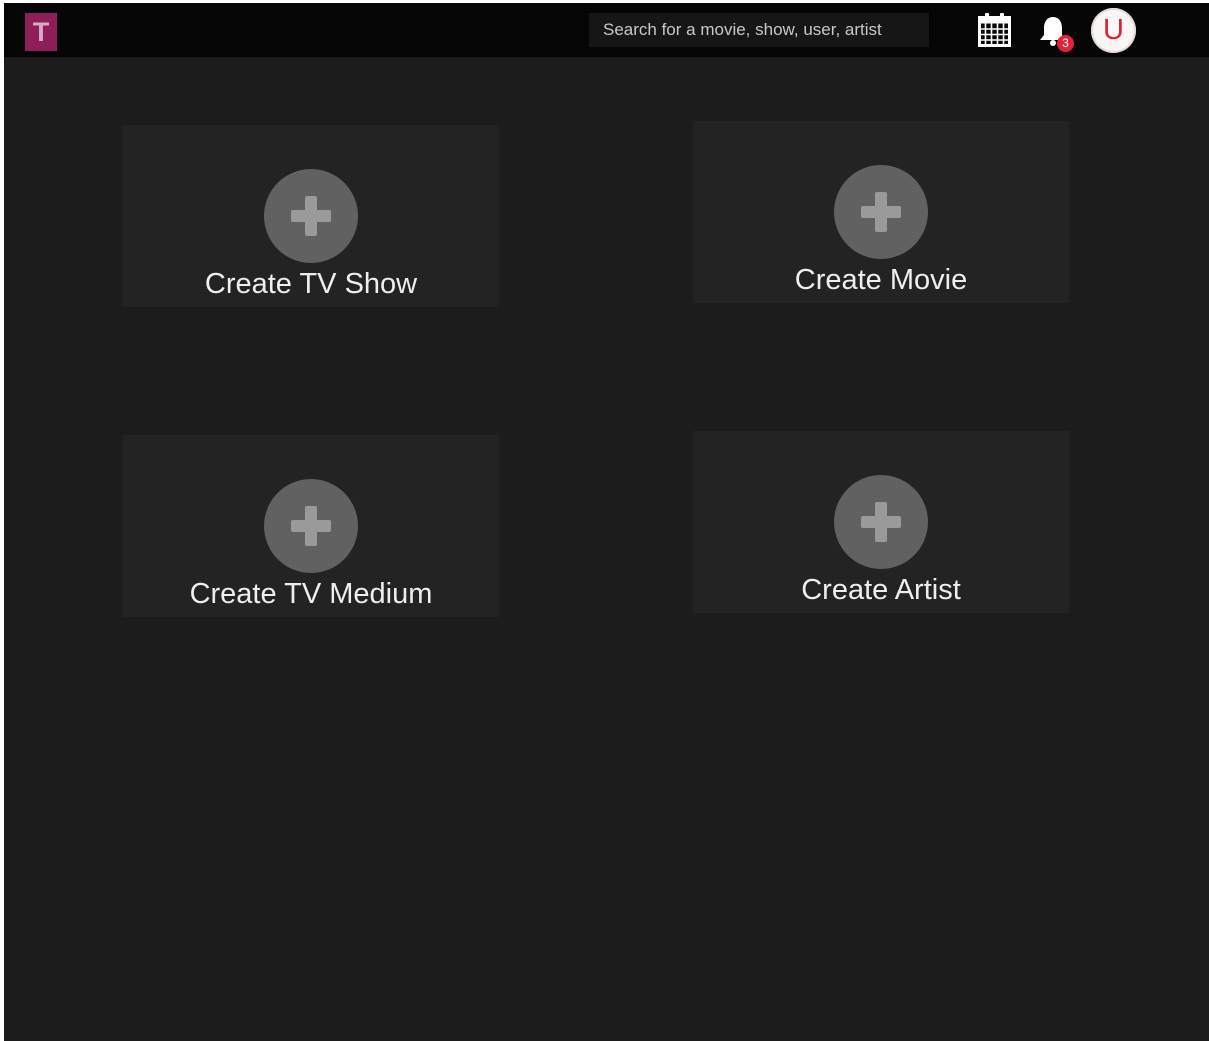  I want to click on top-navigation-bar: T 3 U, so click(606, 30).